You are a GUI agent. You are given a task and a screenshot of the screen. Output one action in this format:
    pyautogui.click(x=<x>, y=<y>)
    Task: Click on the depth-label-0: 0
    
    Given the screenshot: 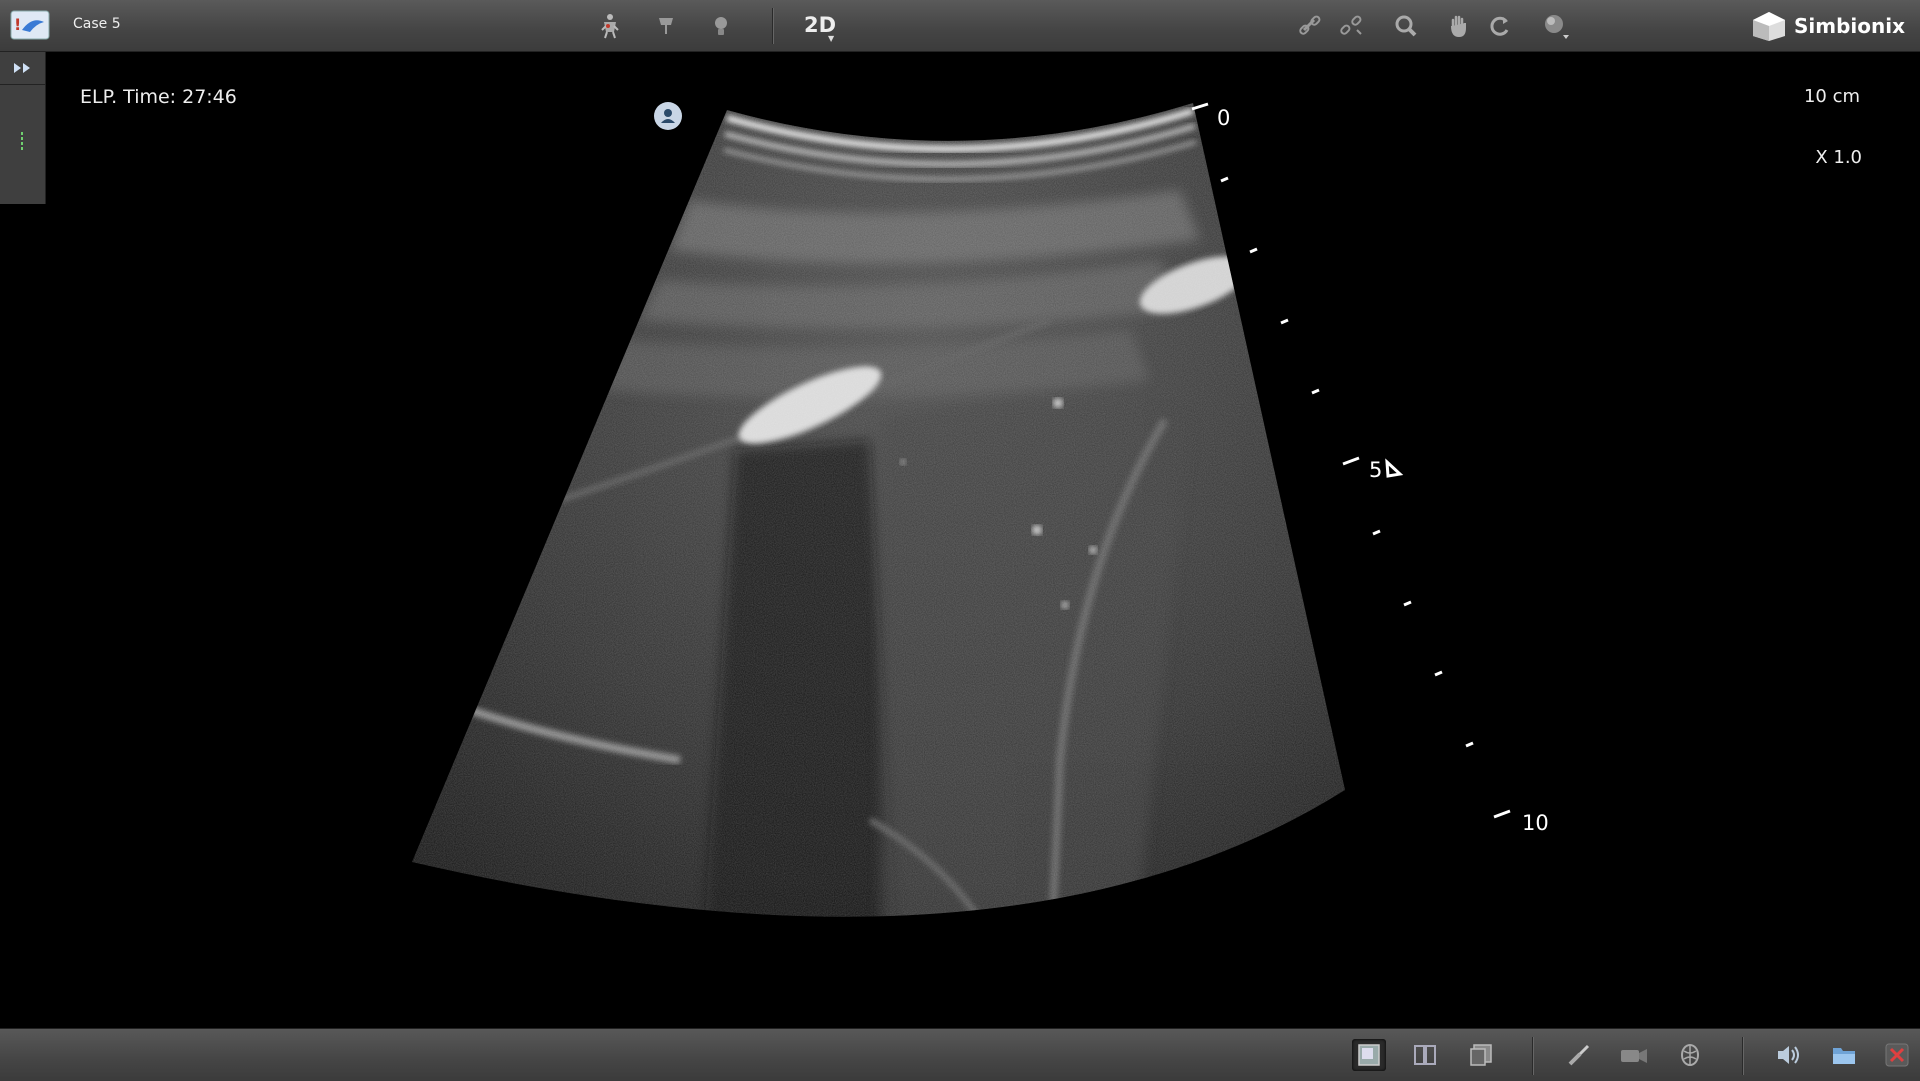 What is the action you would take?
    pyautogui.click(x=1224, y=118)
    